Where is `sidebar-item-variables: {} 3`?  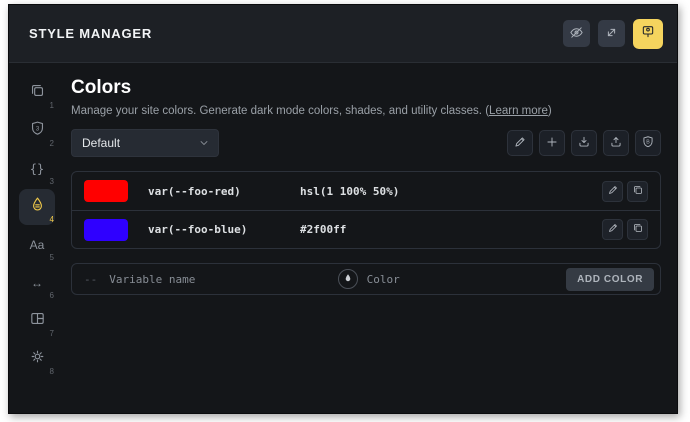 sidebar-item-variables: {} 3 is located at coordinates (37, 169).